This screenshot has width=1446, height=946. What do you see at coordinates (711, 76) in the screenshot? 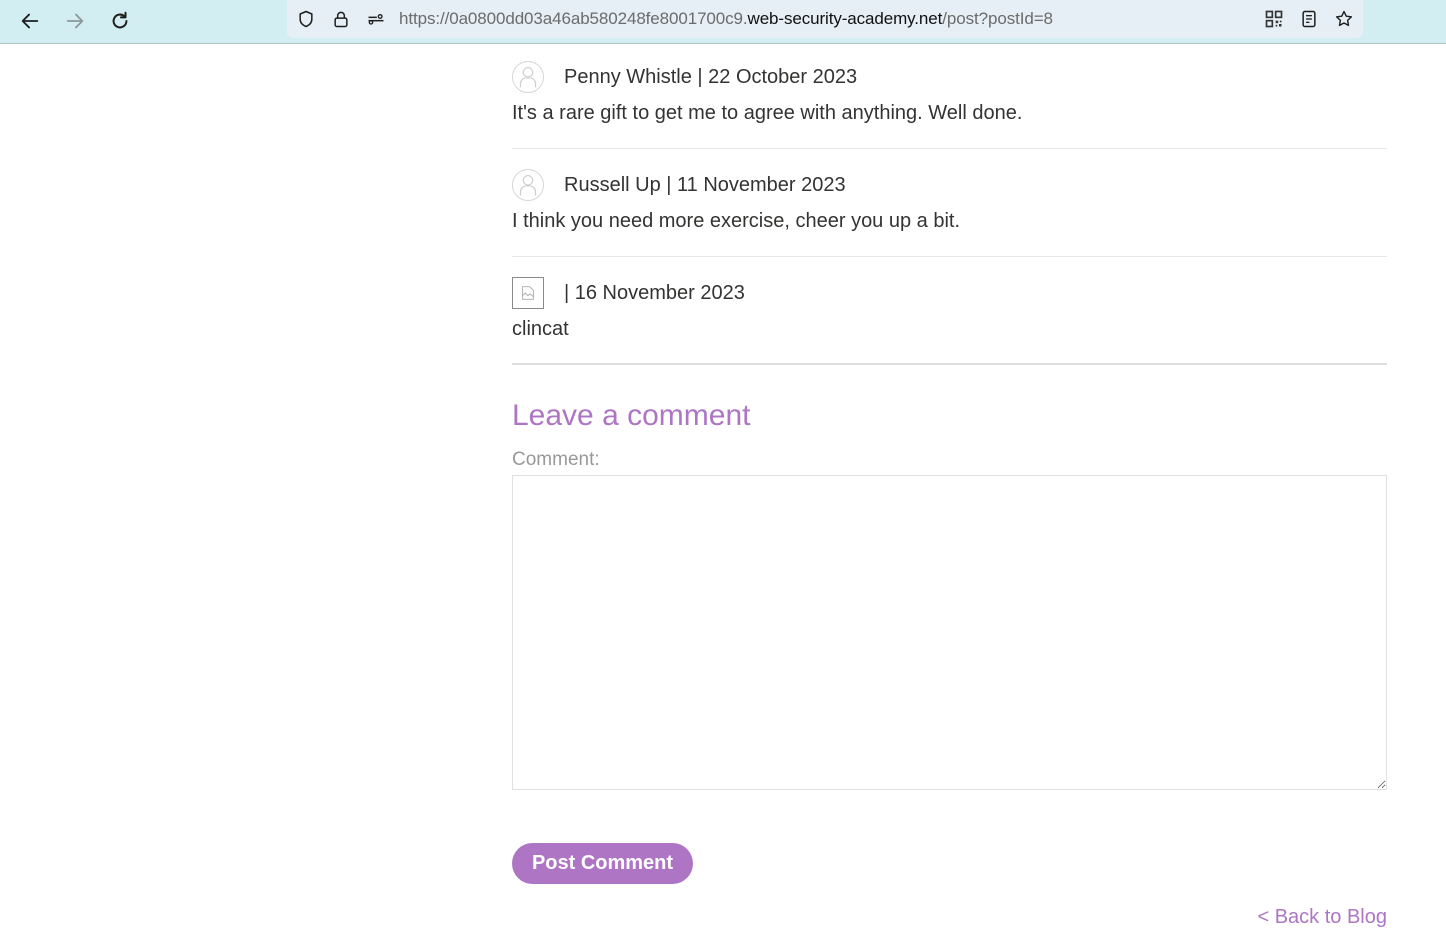
I see `comment-author-date: Penny Whistle | 22 October 2023` at bounding box center [711, 76].